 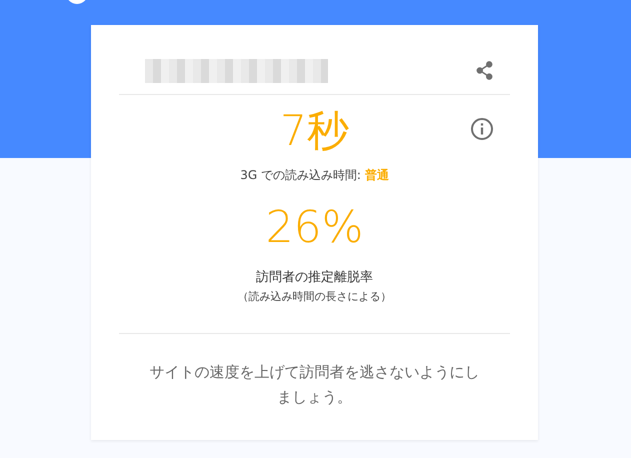 What do you see at coordinates (314, 175) in the screenshot?
I see `load-time-label: 3G での読み込み時間: 普通` at bounding box center [314, 175].